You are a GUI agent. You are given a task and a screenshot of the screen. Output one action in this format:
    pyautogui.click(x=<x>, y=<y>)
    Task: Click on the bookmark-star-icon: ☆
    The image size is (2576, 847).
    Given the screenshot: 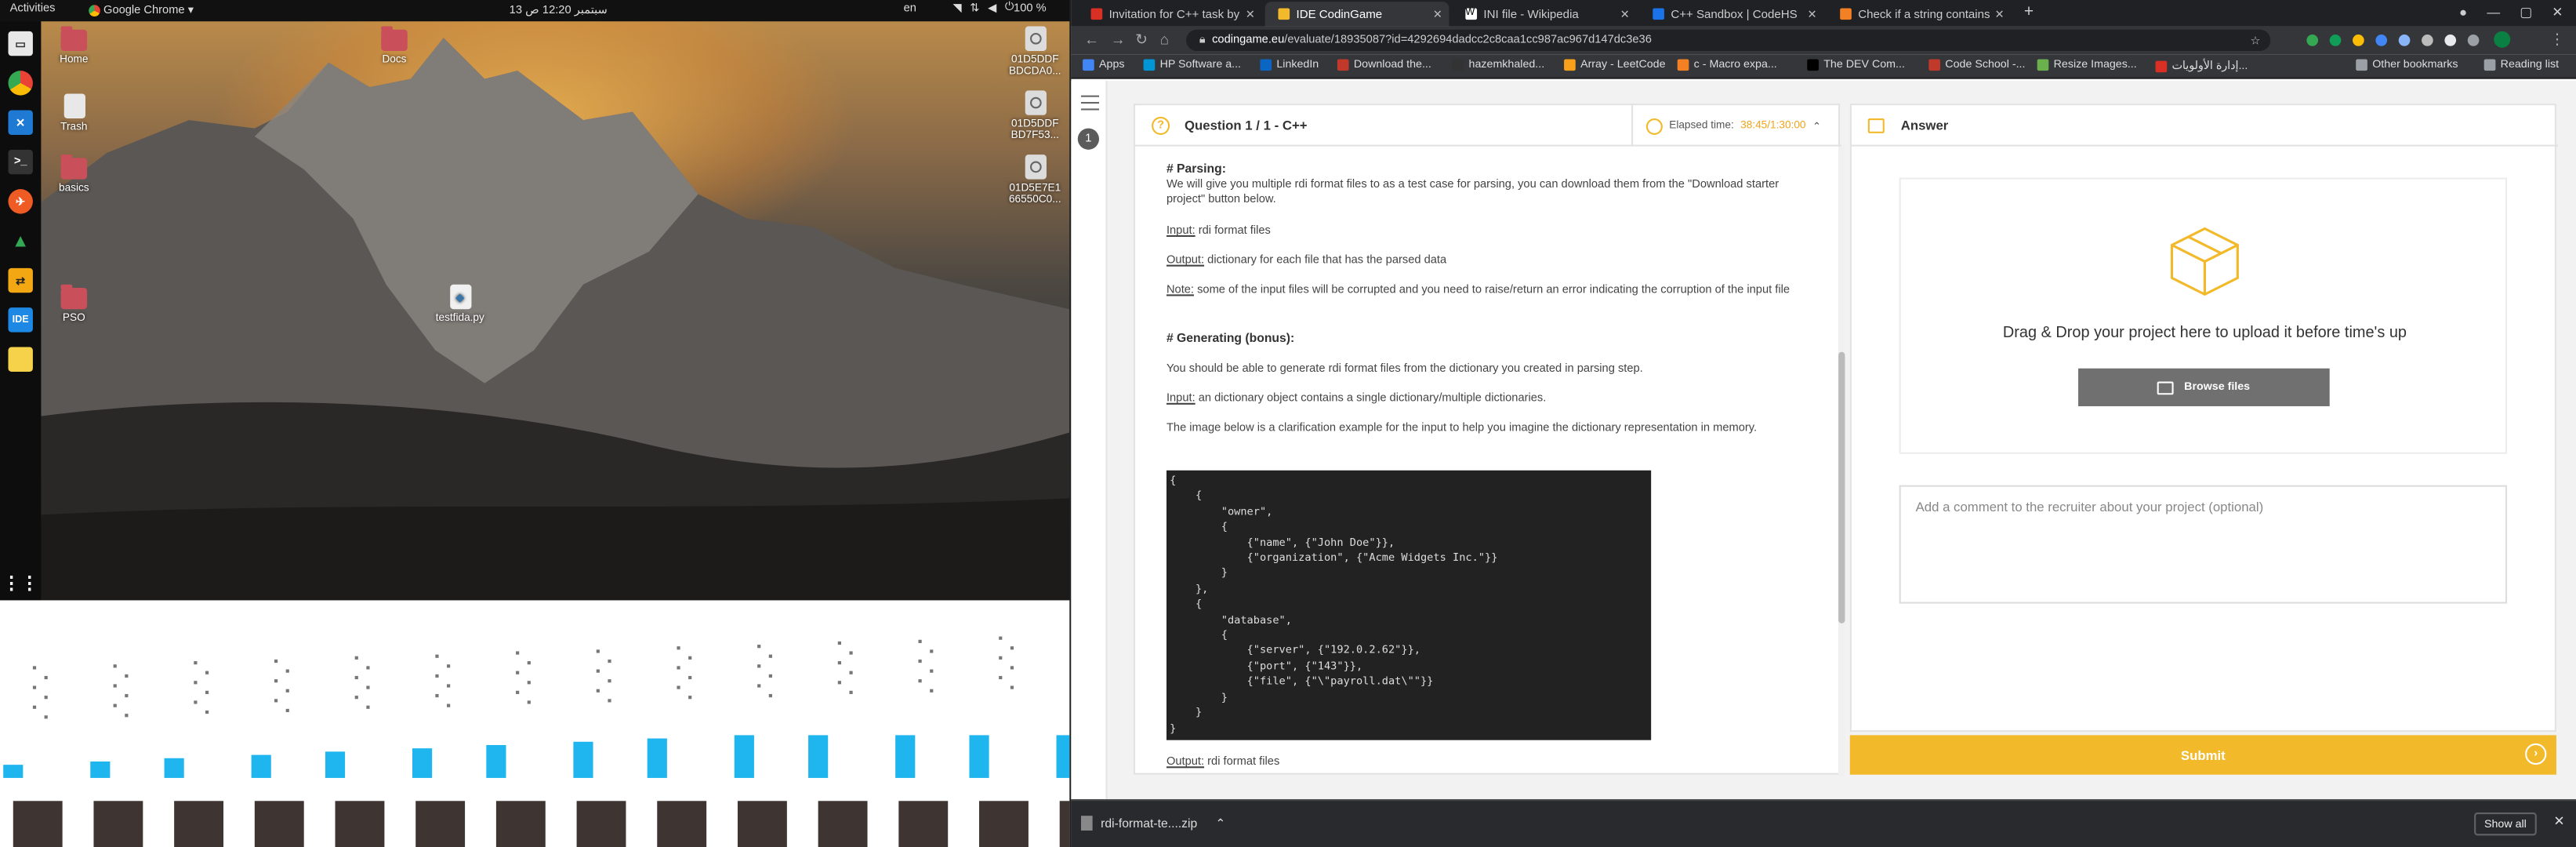 What is the action you would take?
    pyautogui.click(x=2256, y=40)
    